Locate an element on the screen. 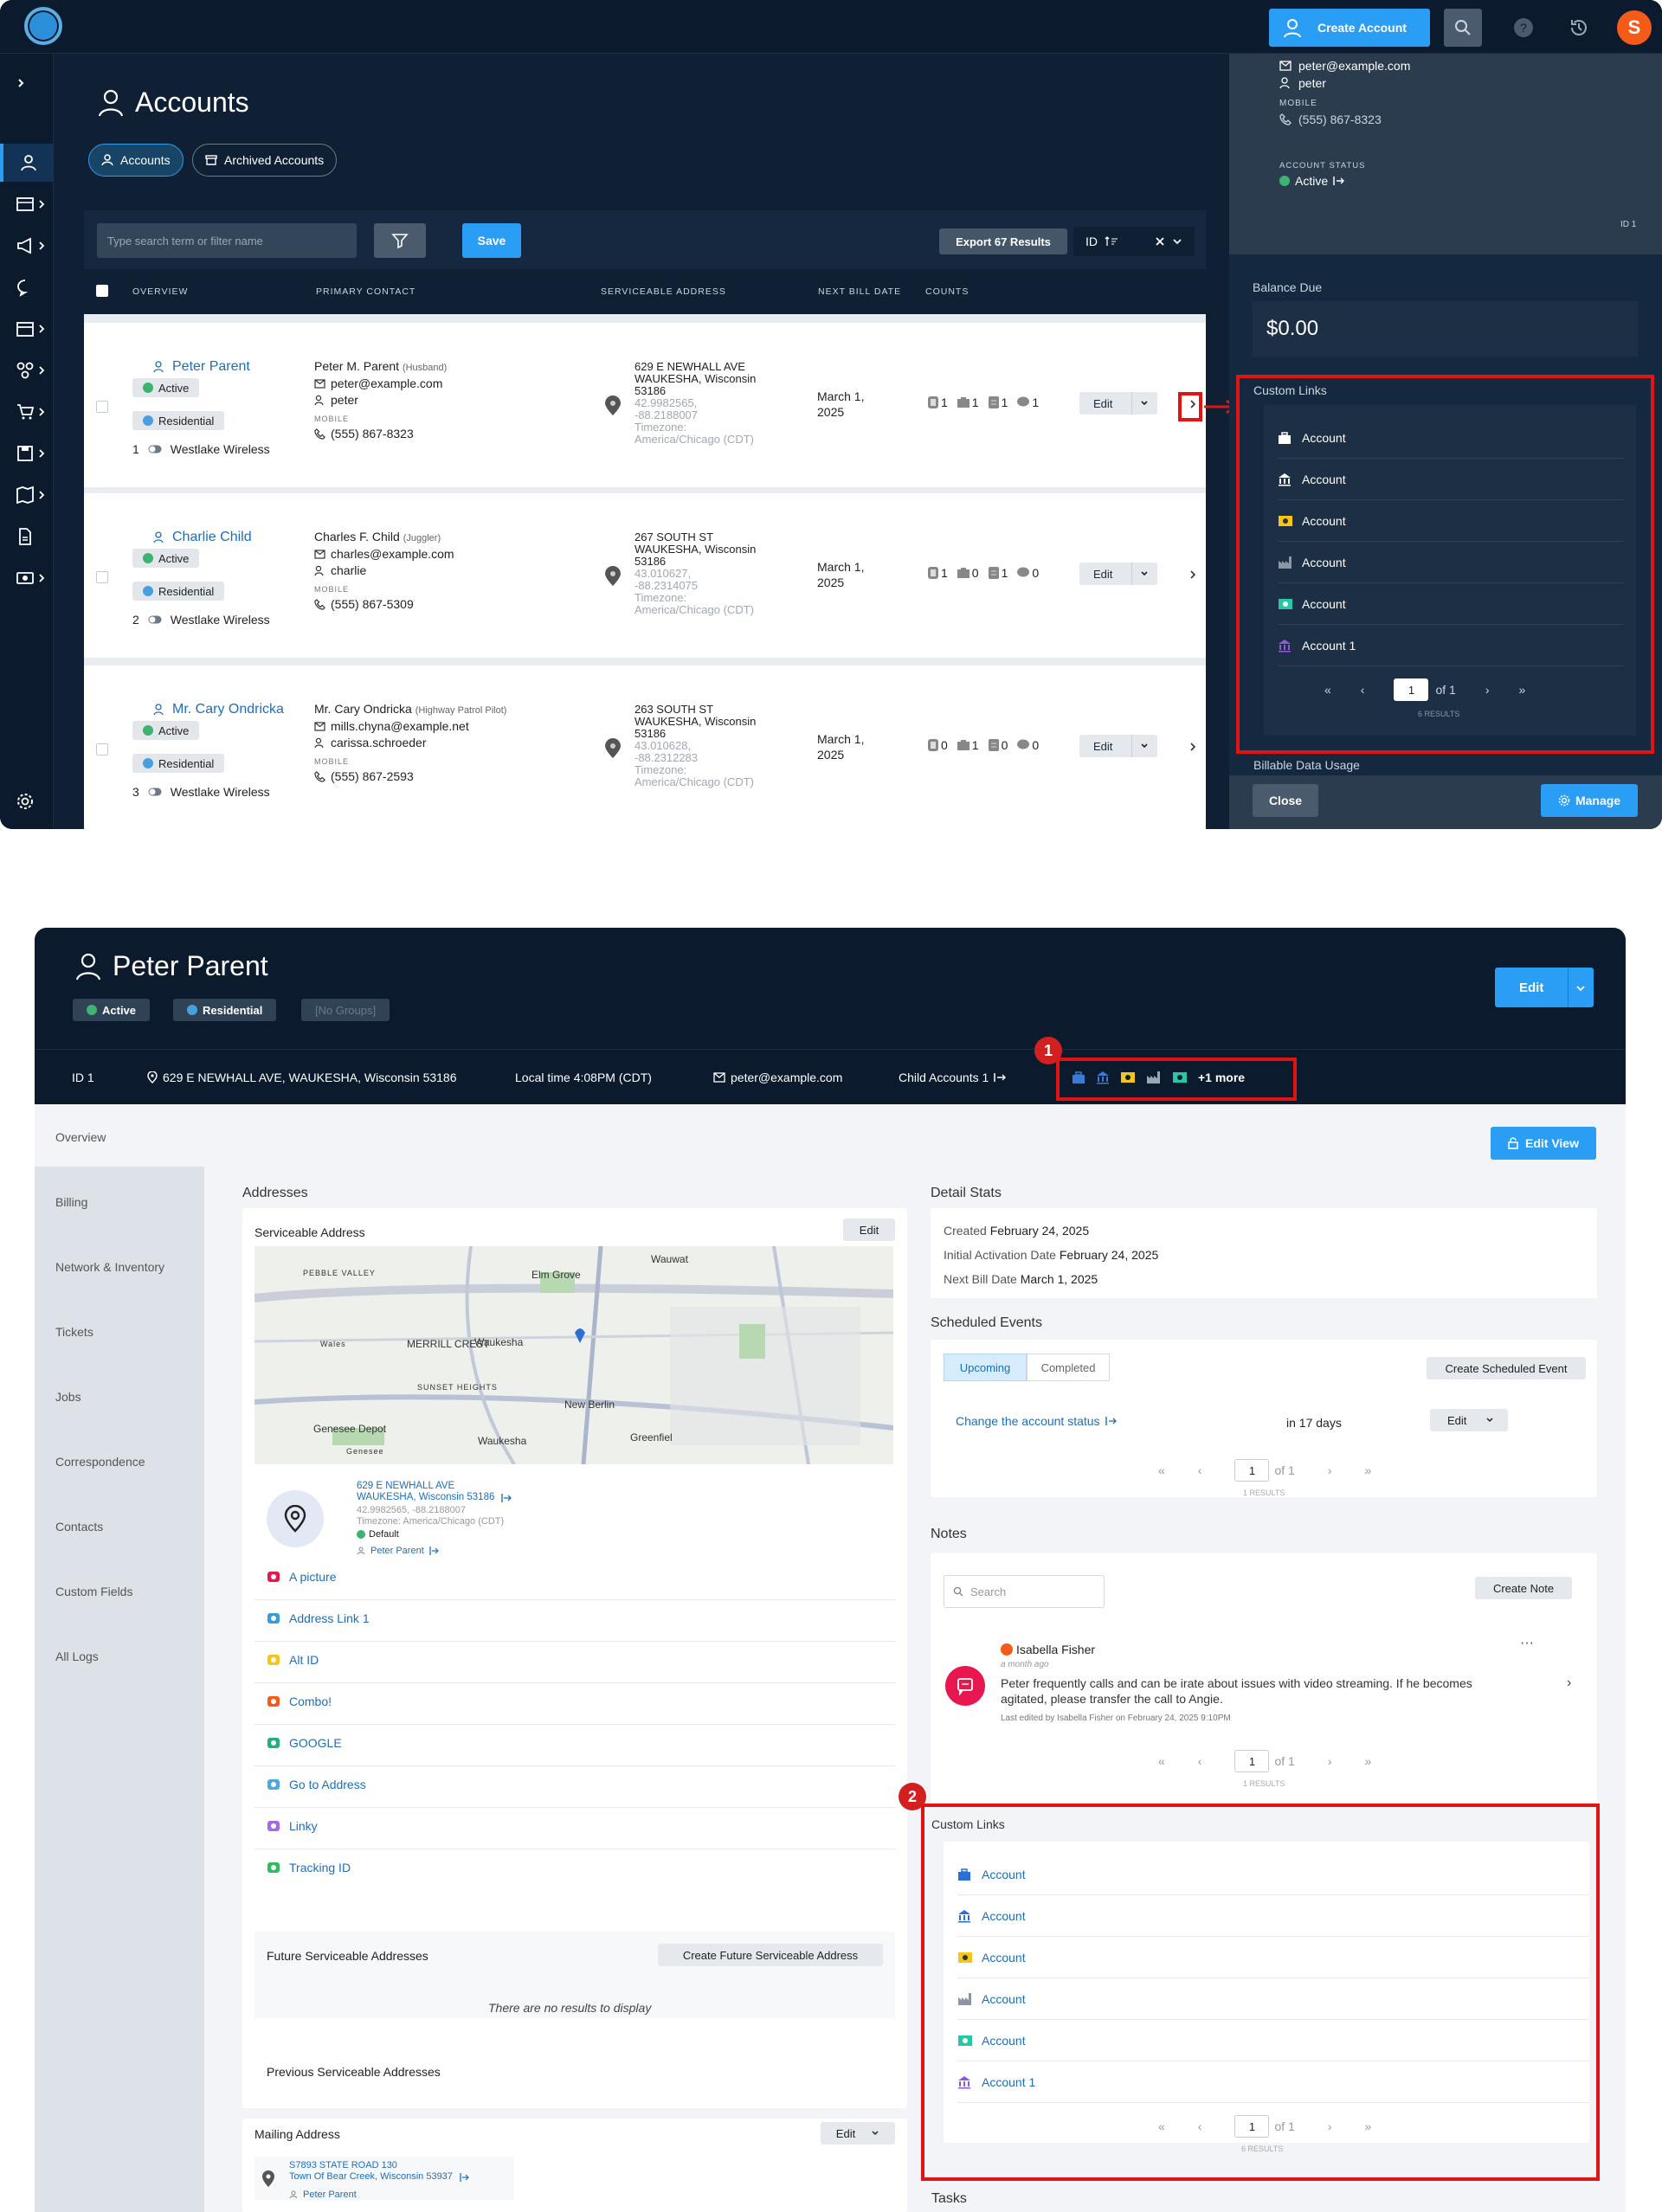  note-expand-chevron-icon: › is located at coordinates (1569, 1683).